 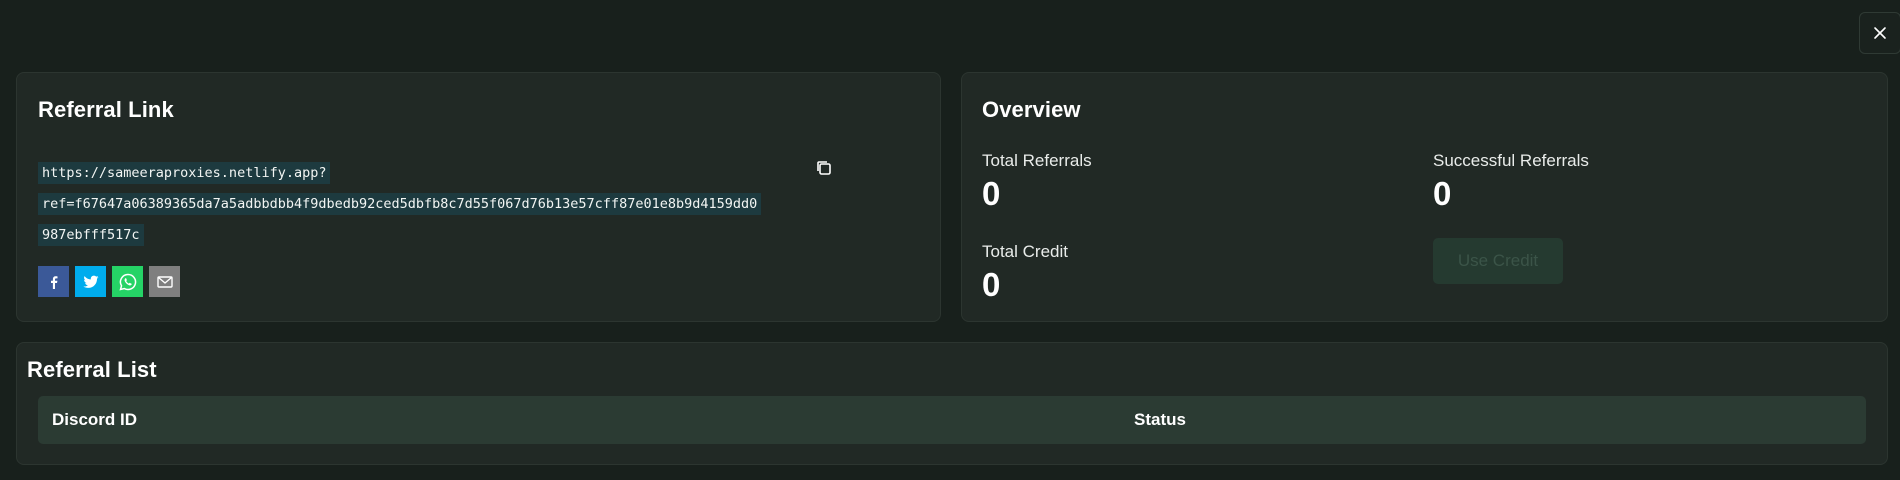 I want to click on successful-referrals-stat: Successful Referrals 0, so click(x=1511, y=182).